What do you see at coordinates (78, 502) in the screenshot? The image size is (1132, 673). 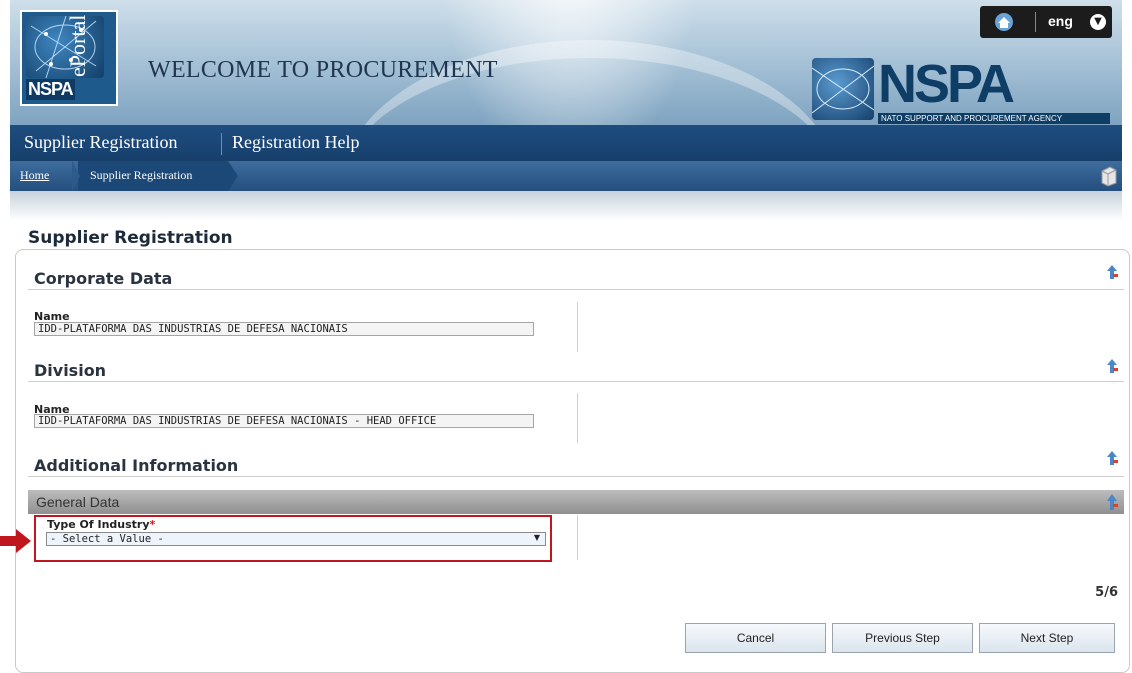 I see `general-data-label: General Data` at bounding box center [78, 502].